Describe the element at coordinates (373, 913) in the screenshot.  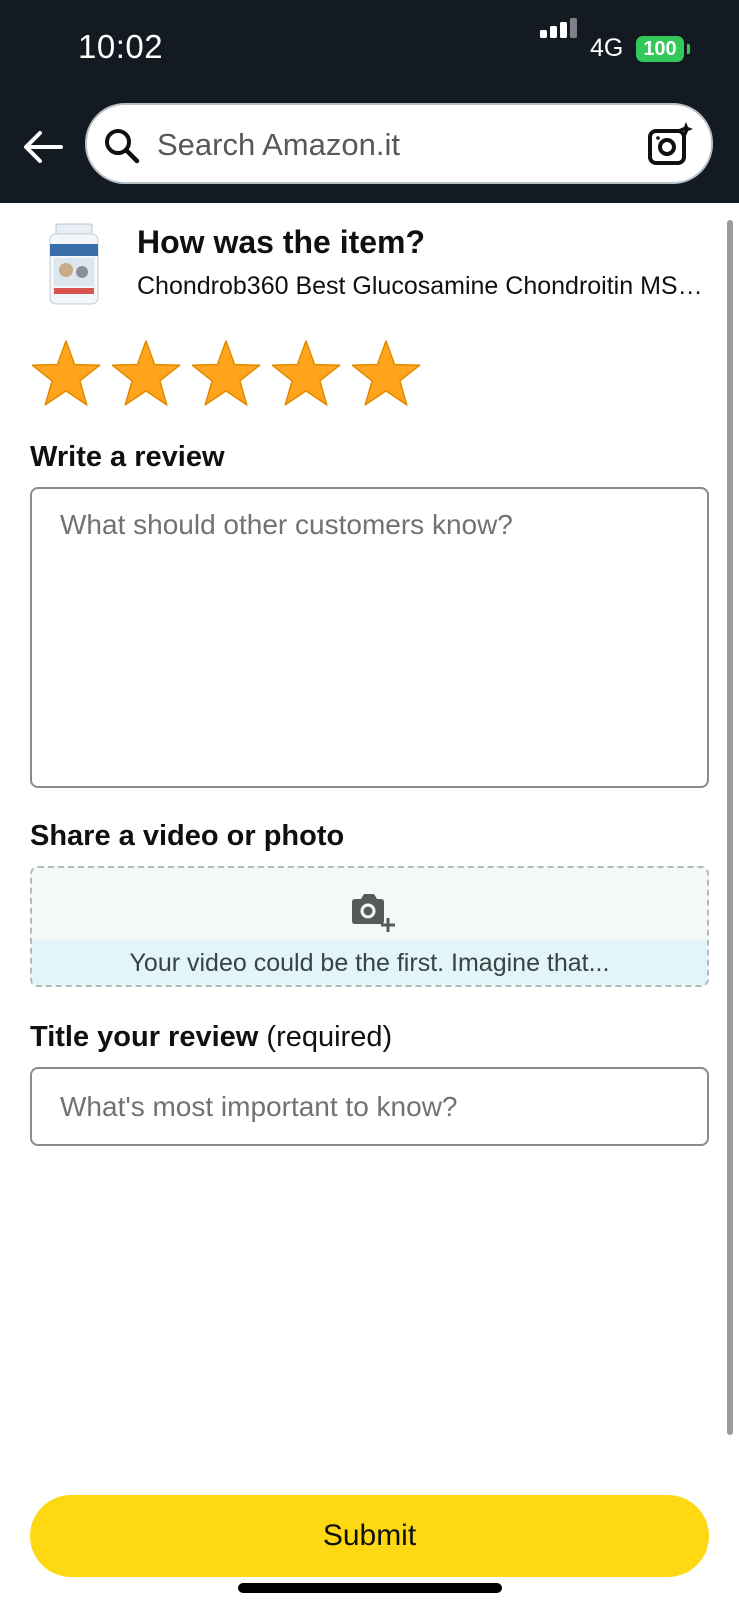
I see `camera-plus-icon` at that location.